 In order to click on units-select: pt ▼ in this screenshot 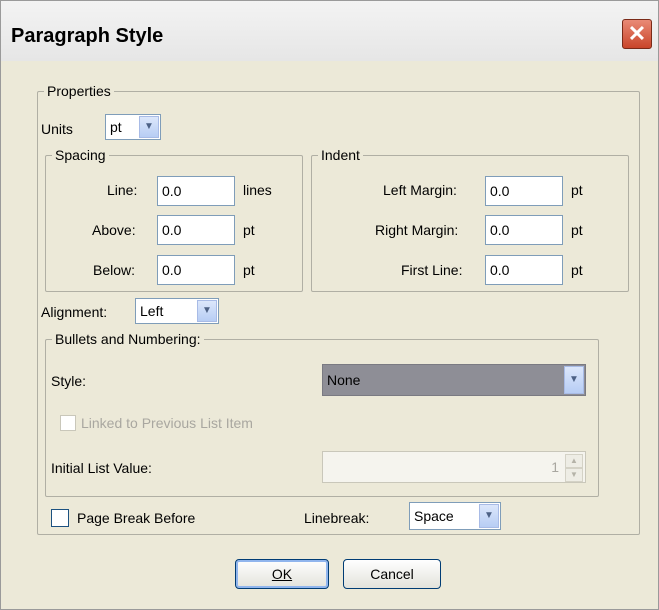, I will do `click(133, 127)`.